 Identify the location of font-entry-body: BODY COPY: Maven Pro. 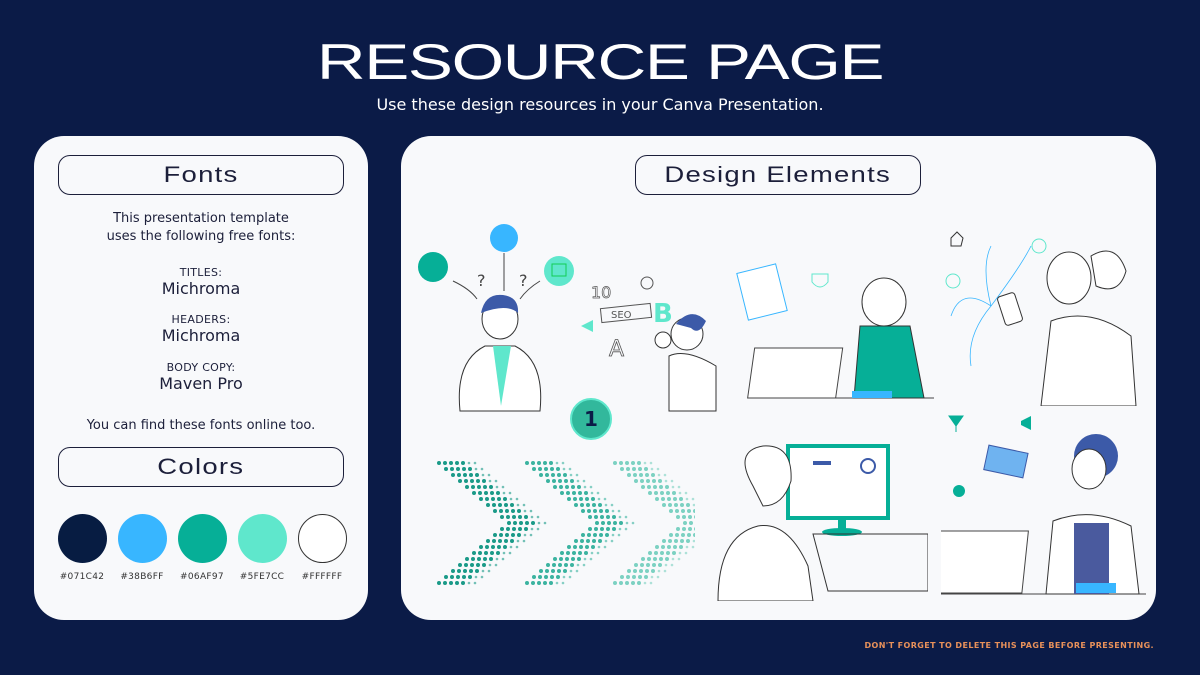
(201, 377).